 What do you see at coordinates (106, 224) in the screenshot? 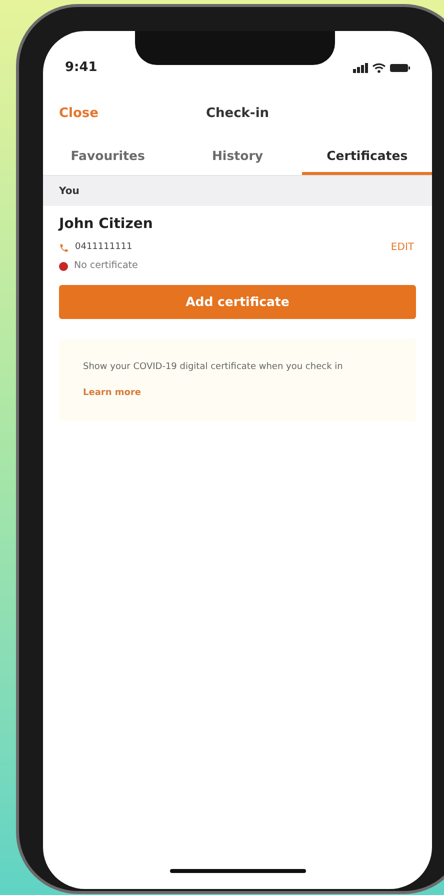
I see `person-name: John Citizen` at bounding box center [106, 224].